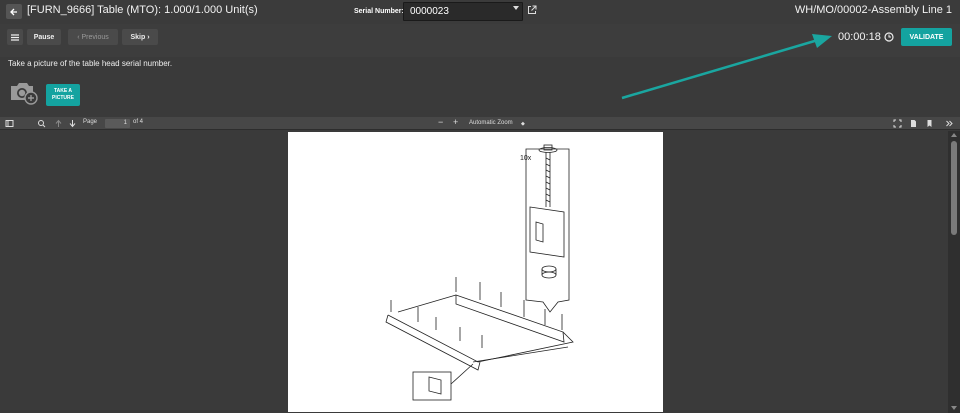  Describe the element at coordinates (889, 37) in the screenshot. I see `clock-icon` at that location.